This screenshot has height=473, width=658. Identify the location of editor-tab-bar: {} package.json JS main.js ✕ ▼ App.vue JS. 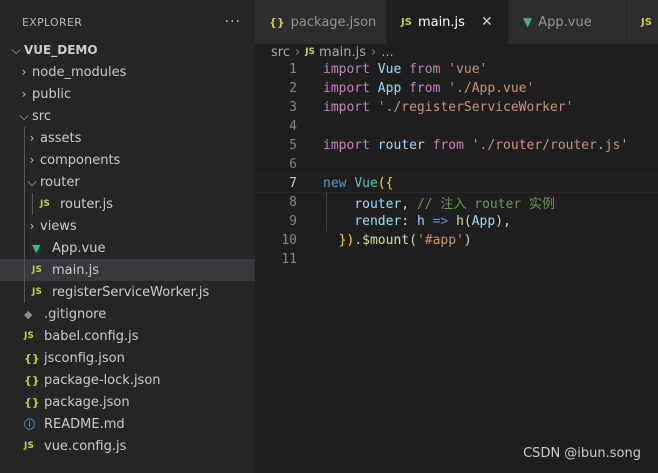
(456, 22).